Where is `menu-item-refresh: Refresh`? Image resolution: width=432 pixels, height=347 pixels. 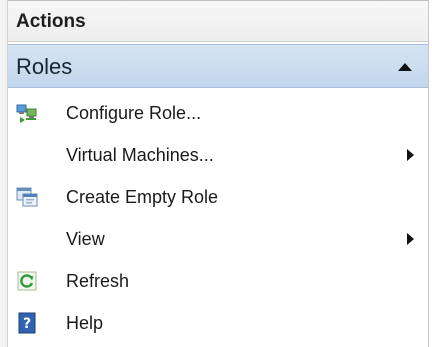
menu-item-refresh: Refresh is located at coordinates (218, 281).